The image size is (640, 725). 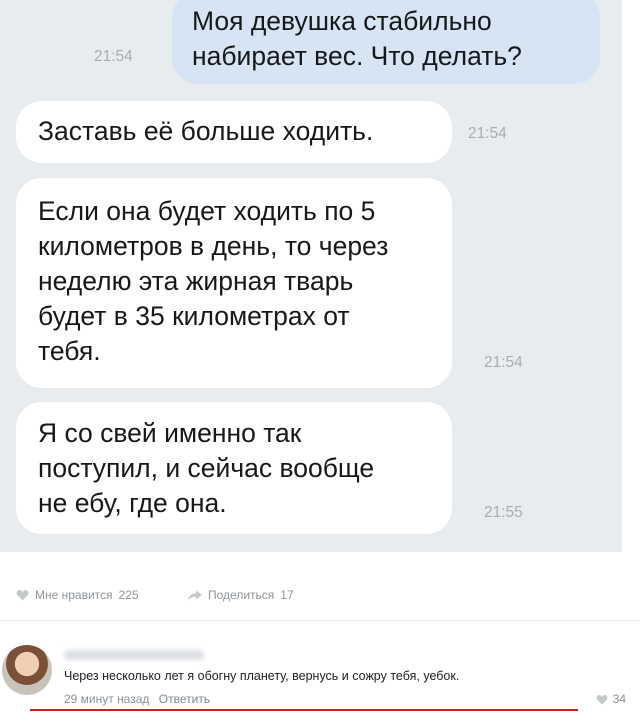 What do you see at coordinates (304, 710) in the screenshot?
I see `red-underline` at bounding box center [304, 710].